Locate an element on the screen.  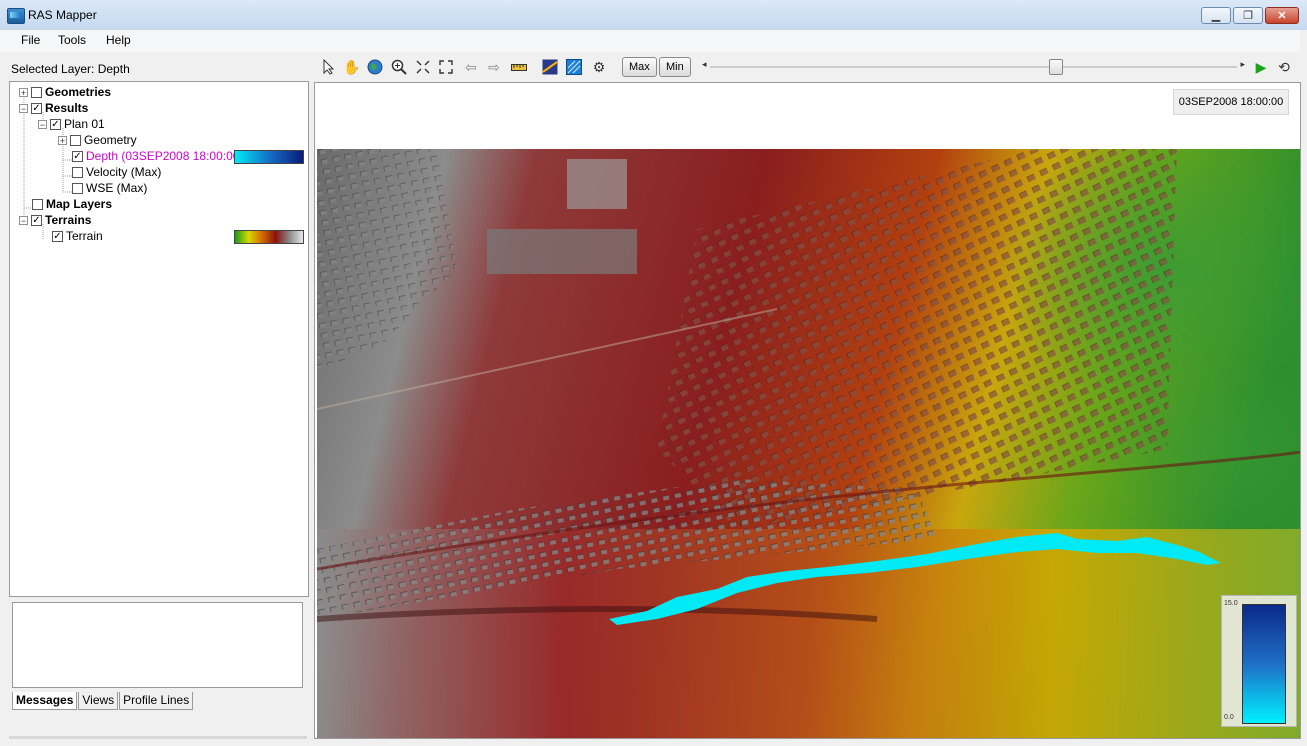
tab-profile-lines: Profile Lines is located at coordinates (156, 701).